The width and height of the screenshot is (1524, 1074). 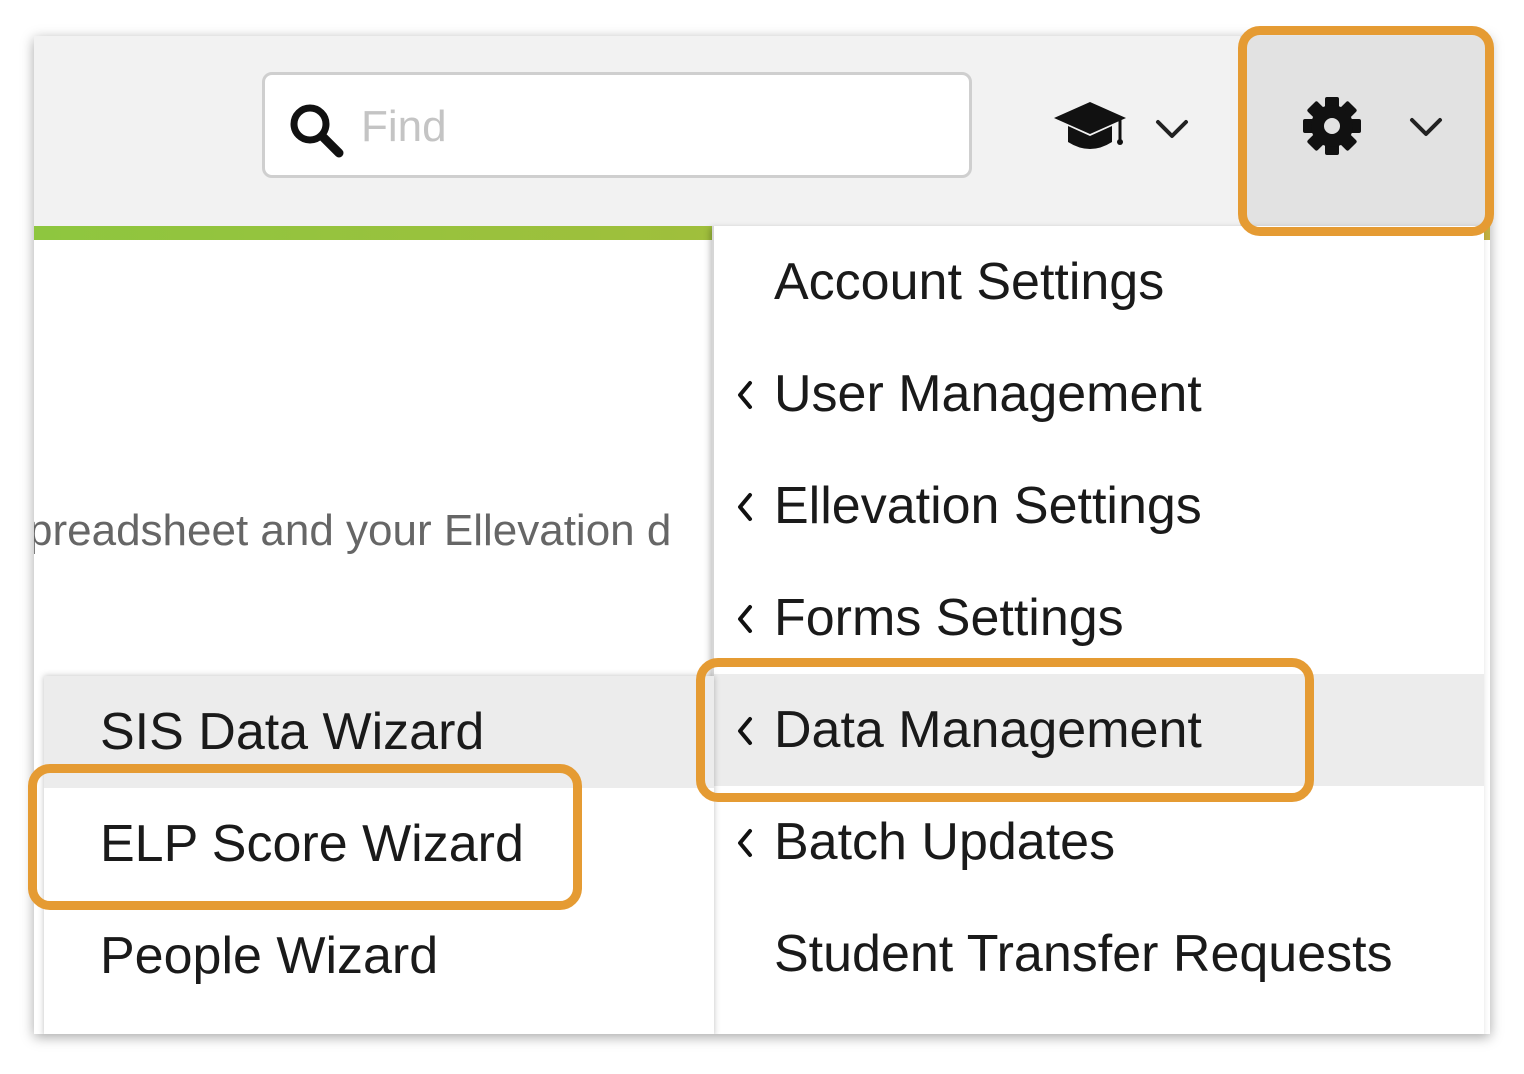 I want to click on menu-item-ellevation-settings: Ellevation Settings, so click(x=1099, y=506).